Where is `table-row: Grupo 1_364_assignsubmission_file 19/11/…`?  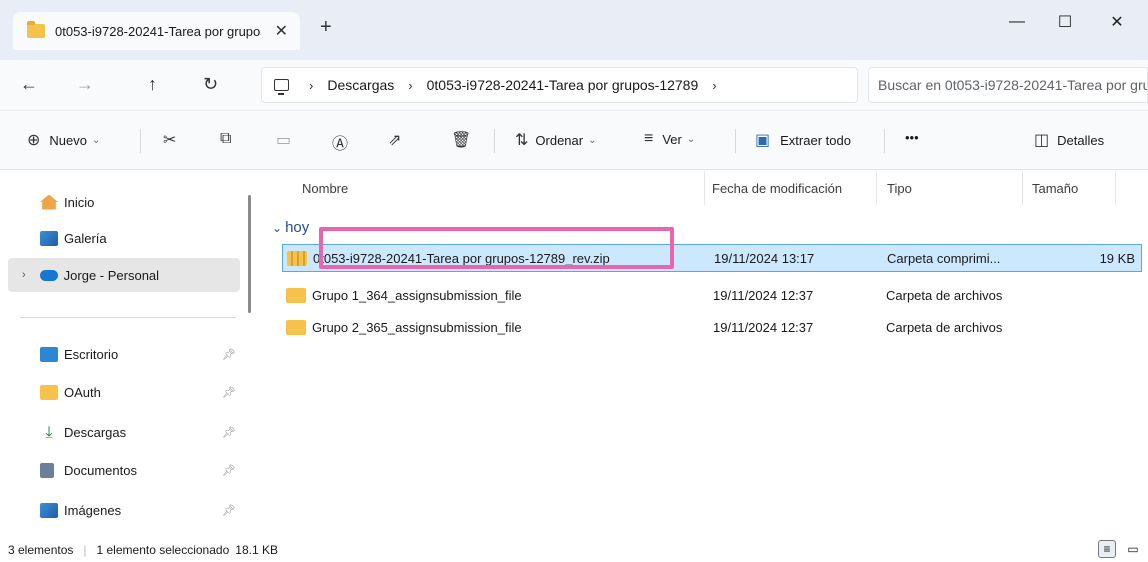 table-row: Grupo 1_364_assignsubmission_file 19/11/… is located at coordinates (712, 295).